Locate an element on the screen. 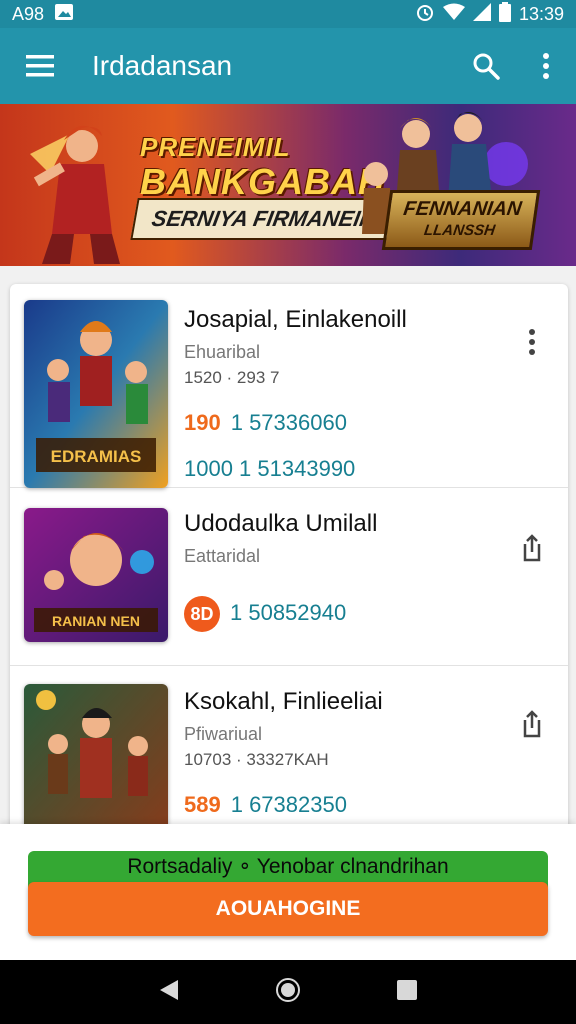 The height and width of the screenshot is (1024, 576). alarm-icon is located at coordinates (425, 14).